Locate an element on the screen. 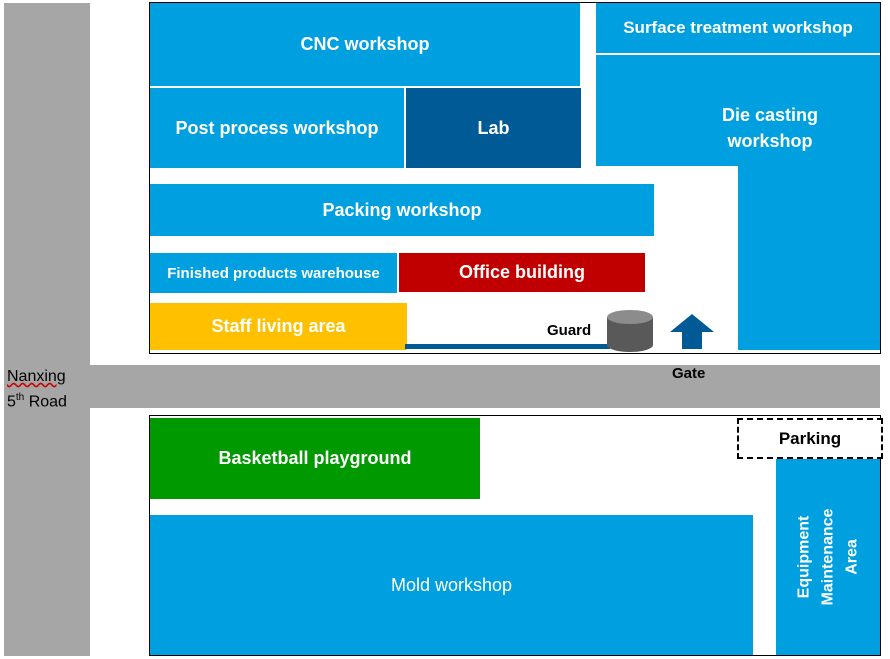 Image resolution: width=890 pixels, height=659 pixels. guard-label: Guard is located at coordinates (569, 330).